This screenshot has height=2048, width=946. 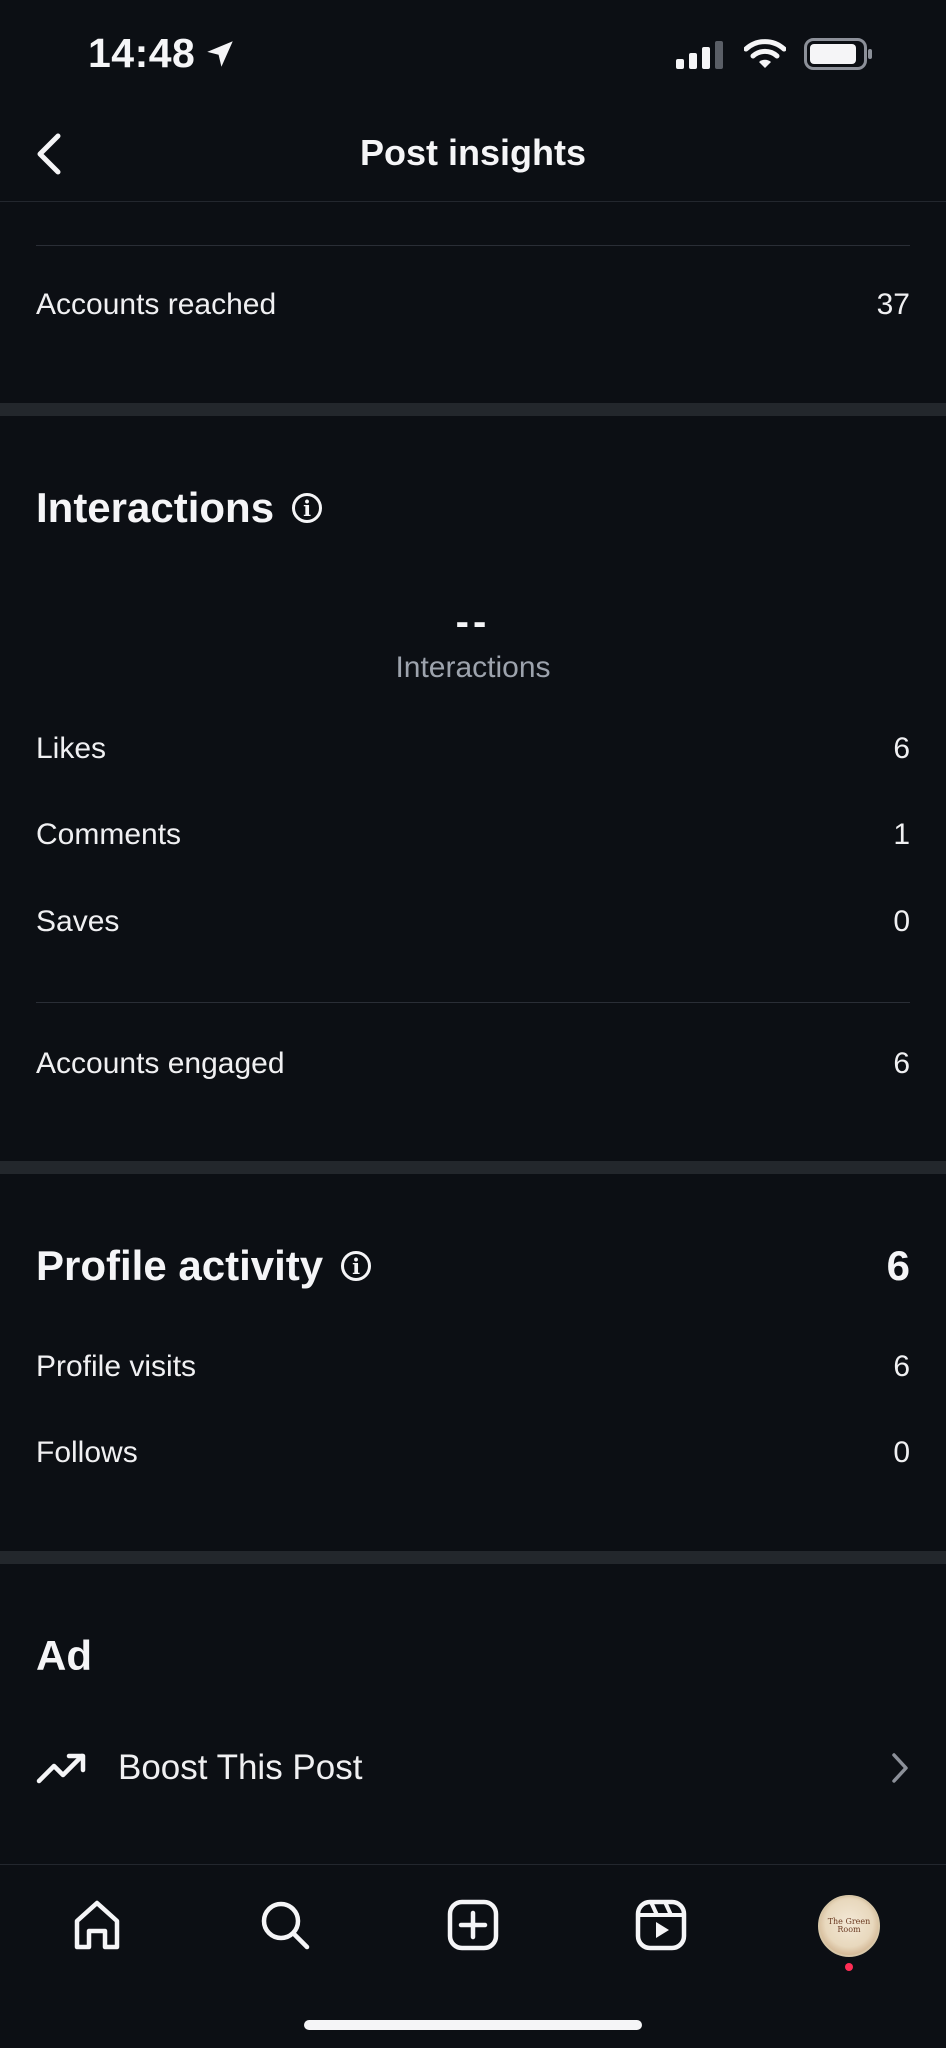 I want to click on saves-row: Saves 0, so click(x=473, y=922).